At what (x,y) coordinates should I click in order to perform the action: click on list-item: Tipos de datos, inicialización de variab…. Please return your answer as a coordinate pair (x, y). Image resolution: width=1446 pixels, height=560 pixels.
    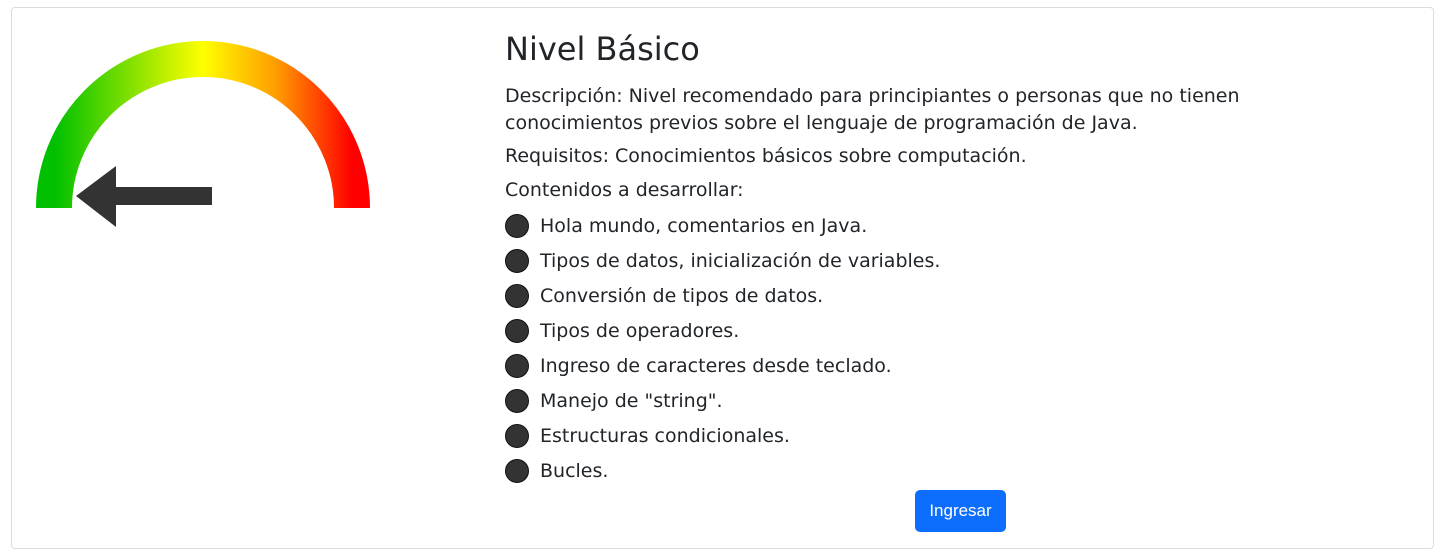
    Looking at the image, I should click on (955, 260).